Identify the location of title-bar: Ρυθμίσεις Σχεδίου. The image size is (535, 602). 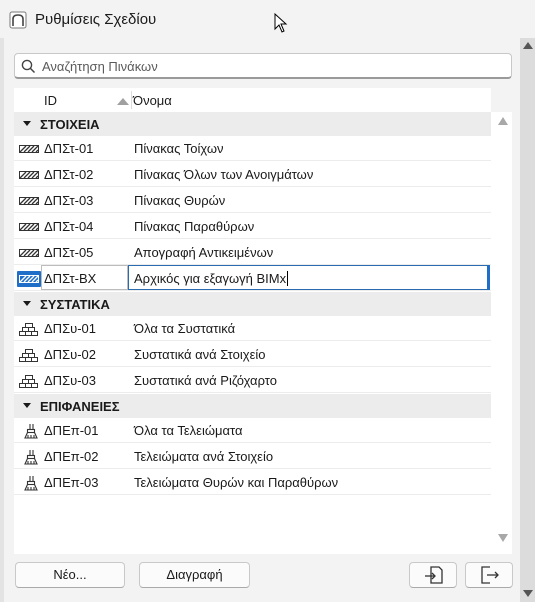
(267, 19).